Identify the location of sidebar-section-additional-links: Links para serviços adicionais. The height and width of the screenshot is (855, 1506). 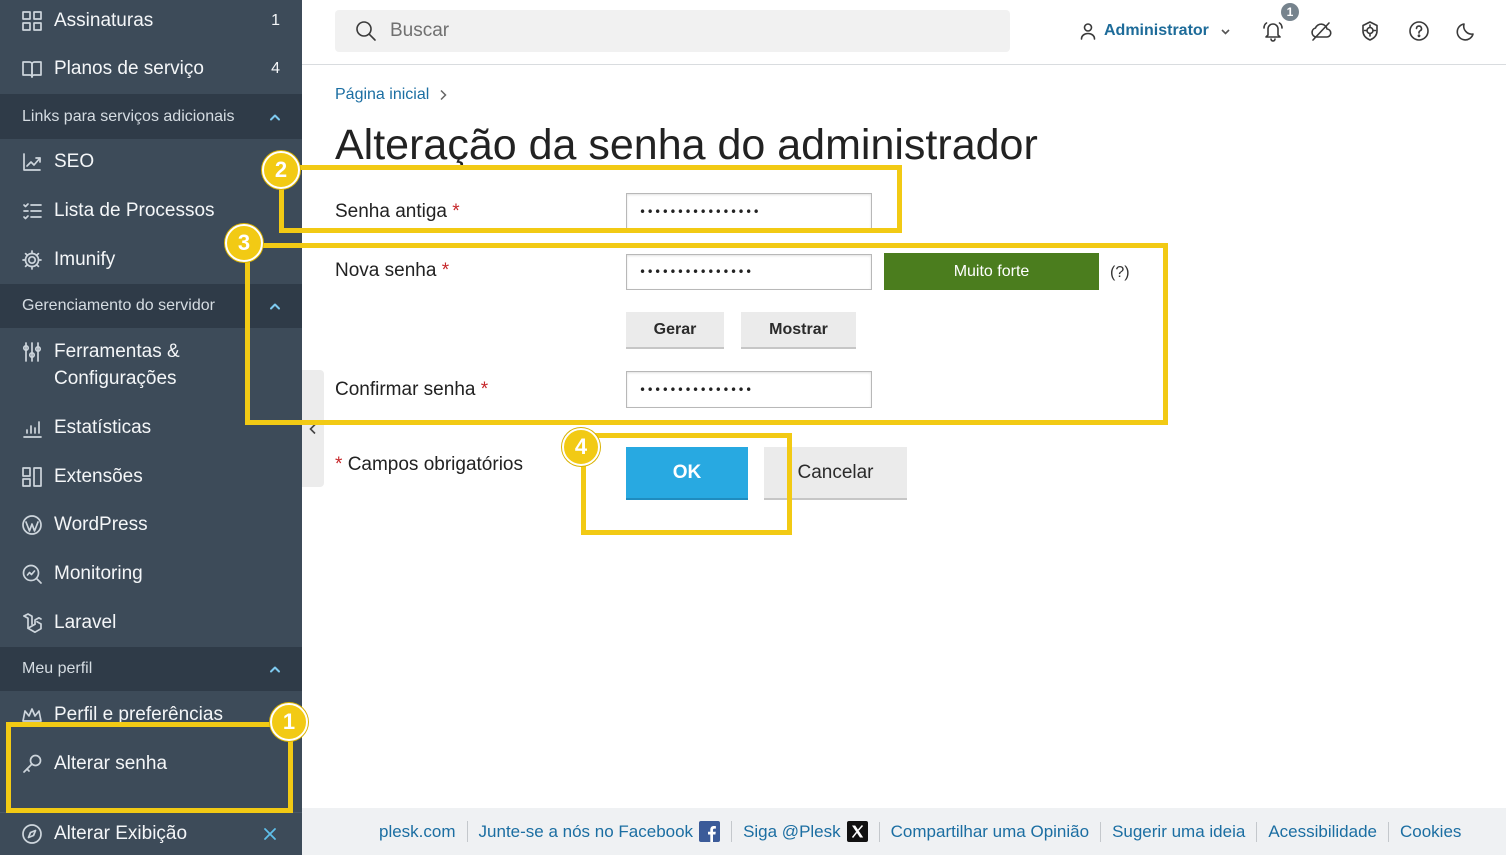
(151, 116).